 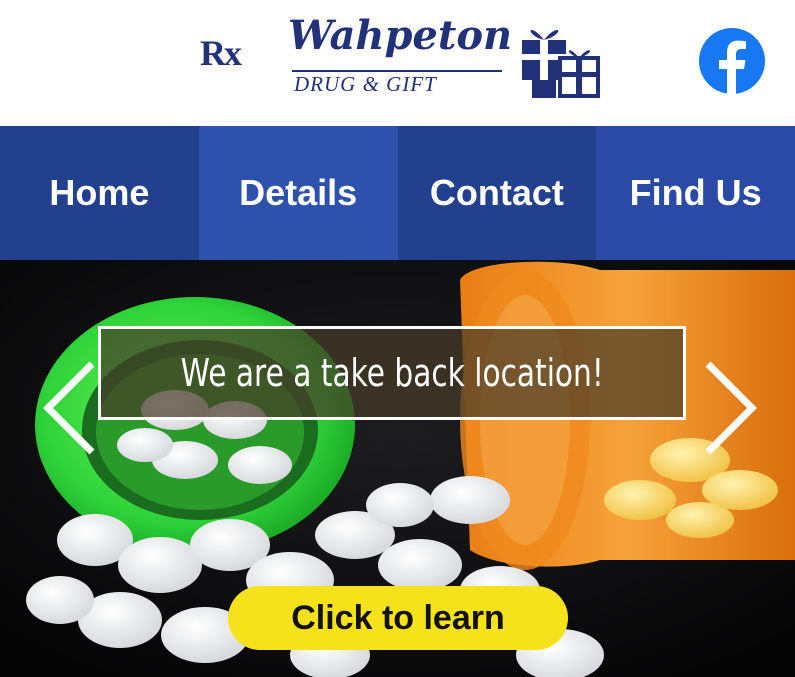 I want to click on chevron-right-icon, so click(x=730, y=408).